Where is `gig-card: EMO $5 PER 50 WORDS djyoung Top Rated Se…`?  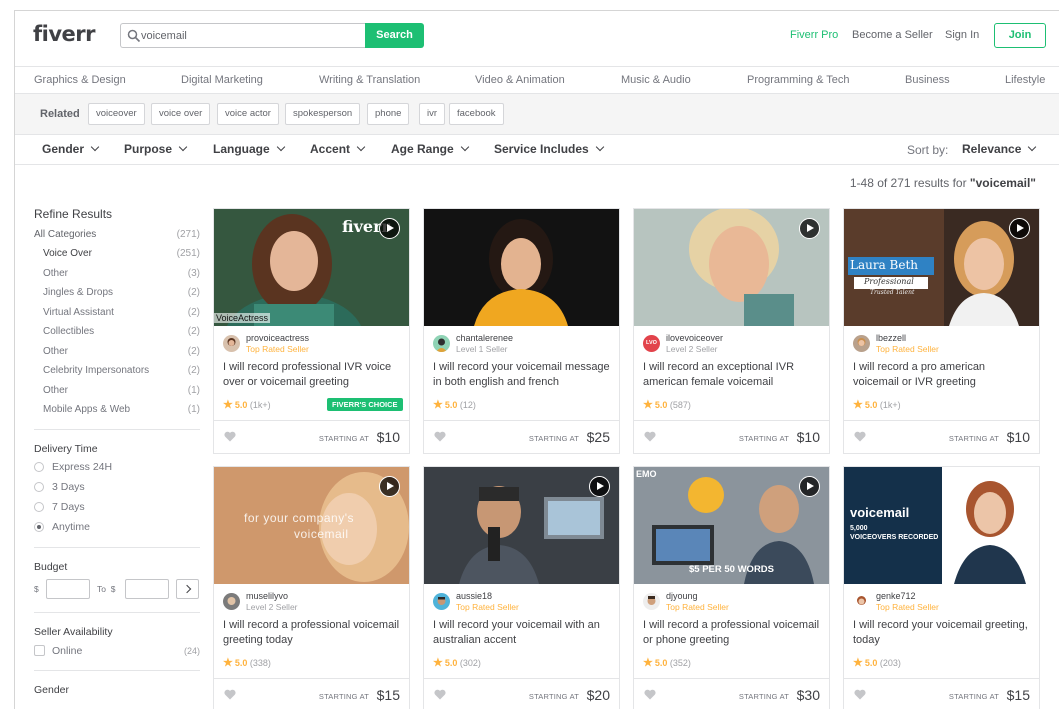 gig-card: EMO $5 PER 50 WORDS djyoung Top Rated Se… is located at coordinates (731, 587).